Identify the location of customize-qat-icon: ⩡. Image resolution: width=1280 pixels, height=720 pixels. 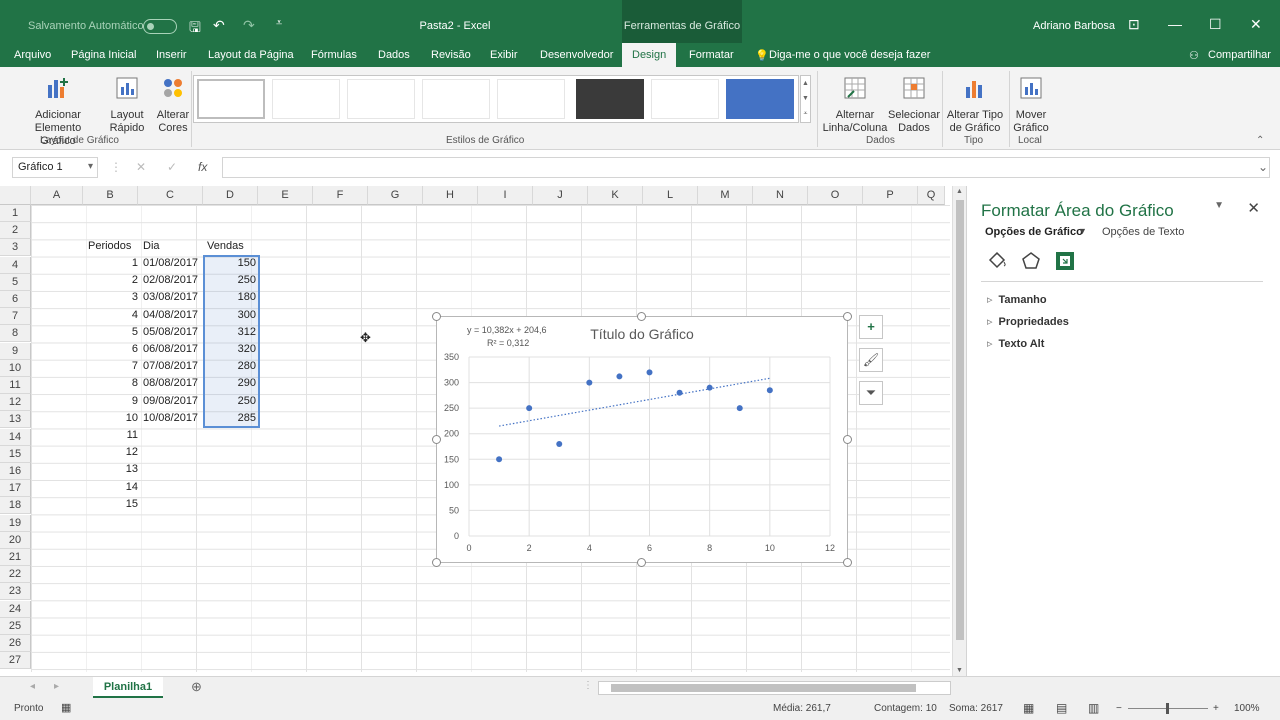
(279, 23).